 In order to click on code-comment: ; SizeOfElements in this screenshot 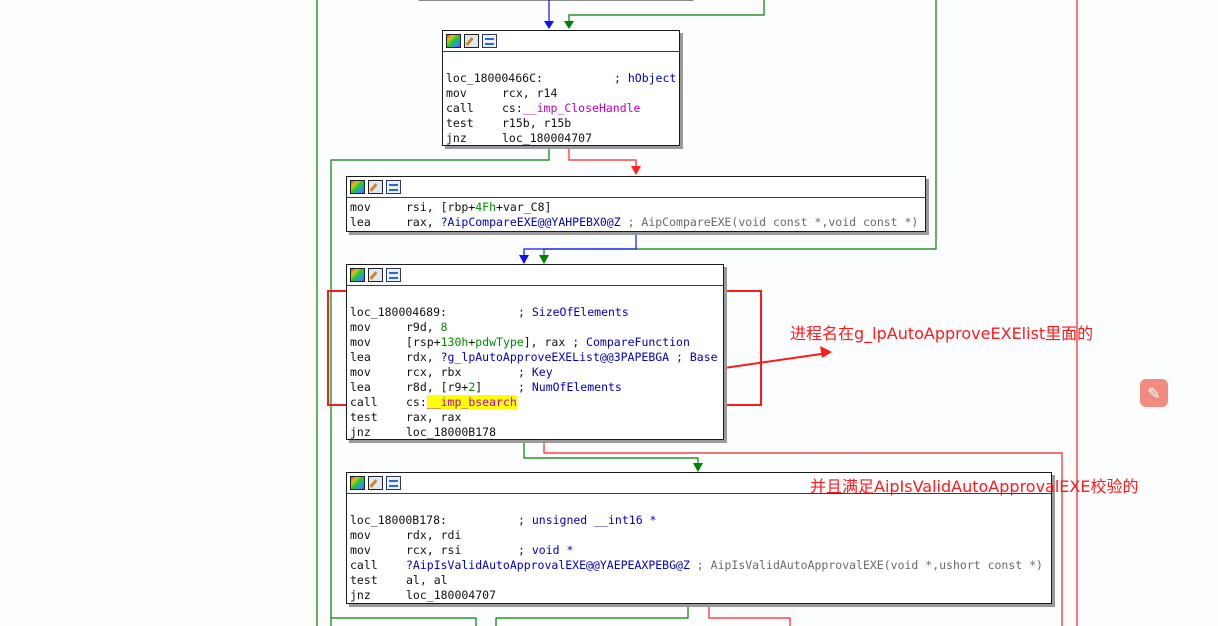, I will do `click(573, 312)`.